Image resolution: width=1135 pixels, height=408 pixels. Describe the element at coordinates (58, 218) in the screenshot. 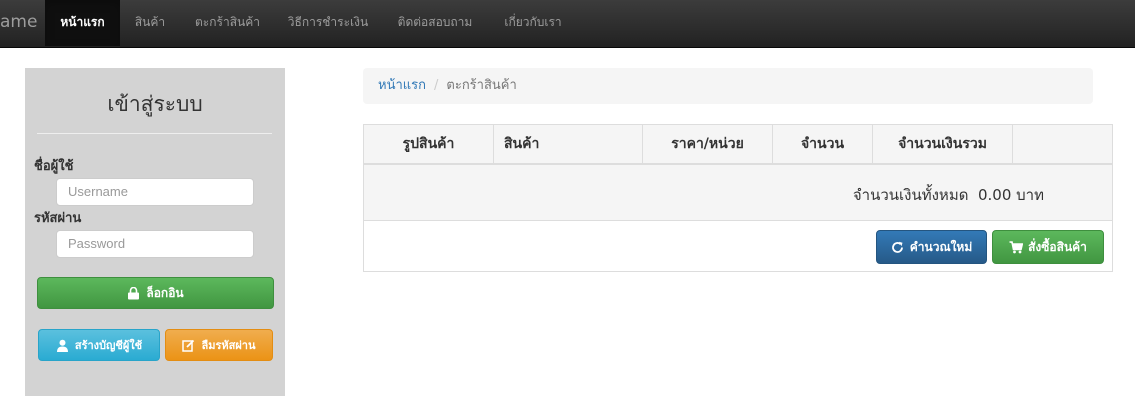

I see `password-label: รหัสผ่าน` at that location.